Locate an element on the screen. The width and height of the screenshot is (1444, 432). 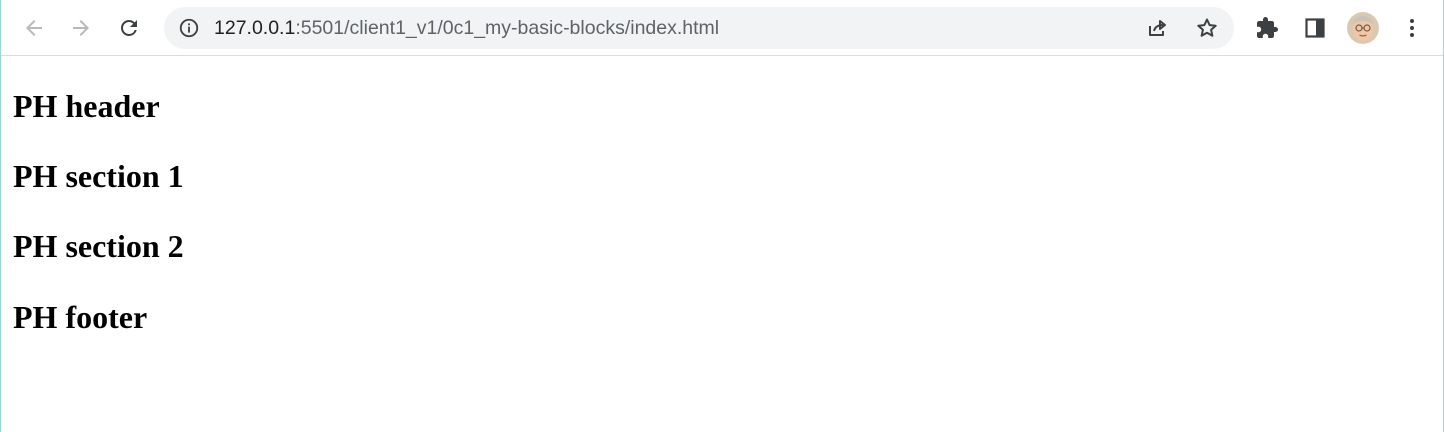
heading-section-2: PH section 2 is located at coordinates (98, 246).